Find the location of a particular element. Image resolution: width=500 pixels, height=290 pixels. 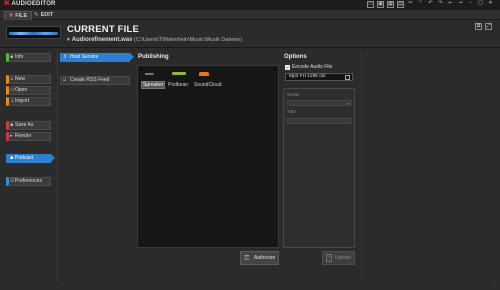

podcast-label: Podcast is located at coordinates (24, 158).